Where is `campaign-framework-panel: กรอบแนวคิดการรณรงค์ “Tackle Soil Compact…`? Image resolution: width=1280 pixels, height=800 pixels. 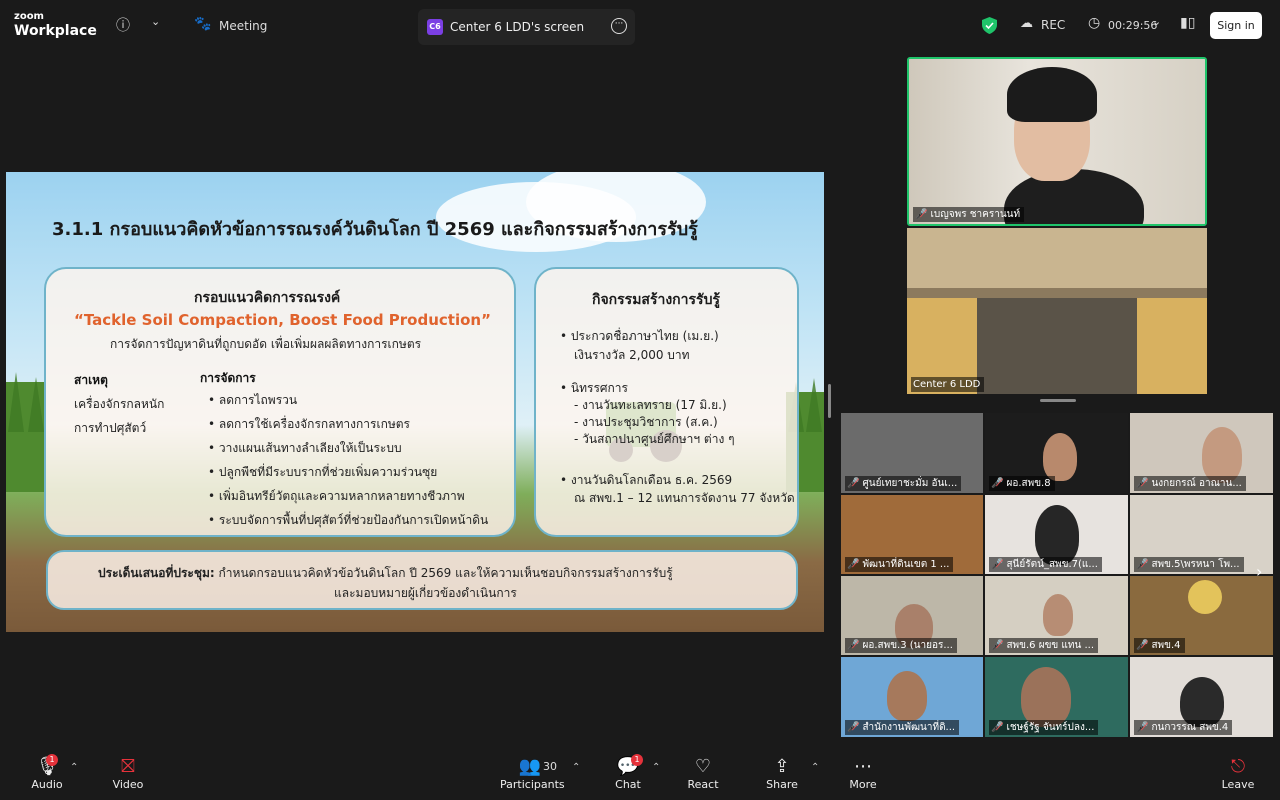 campaign-framework-panel: กรอบแนวคิดการรณรงค์ “Tackle Soil Compact… is located at coordinates (280, 402).